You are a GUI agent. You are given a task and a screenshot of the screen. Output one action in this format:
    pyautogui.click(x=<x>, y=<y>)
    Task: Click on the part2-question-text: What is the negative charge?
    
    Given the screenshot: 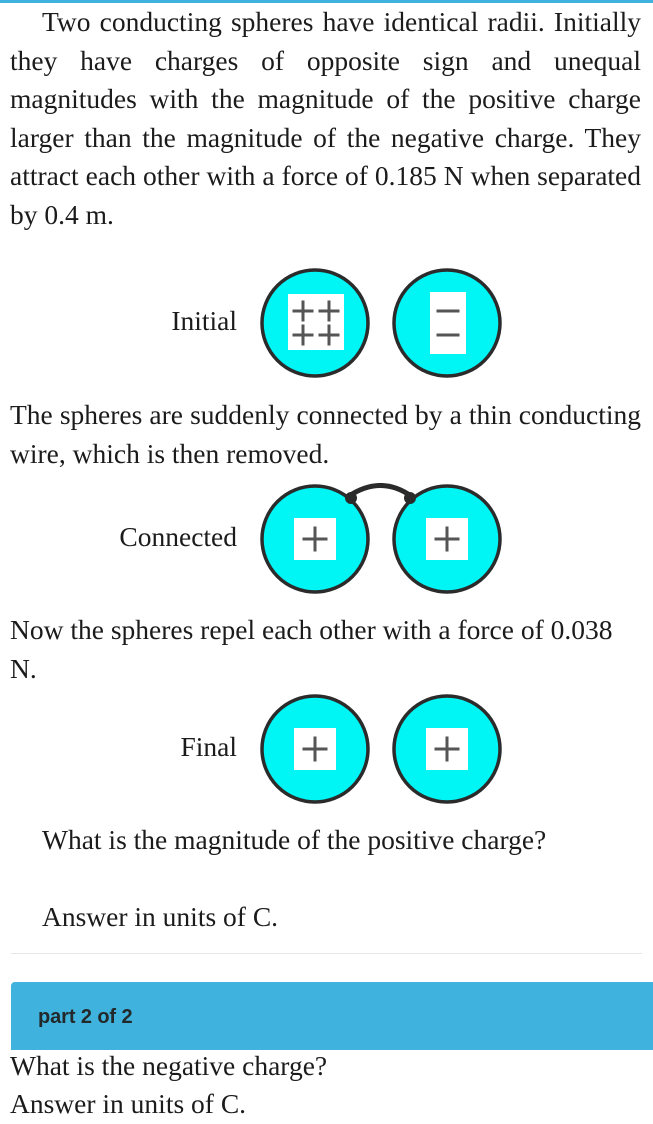 What is the action you would take?
    pyautogui.click(x=169, y=1065)
    